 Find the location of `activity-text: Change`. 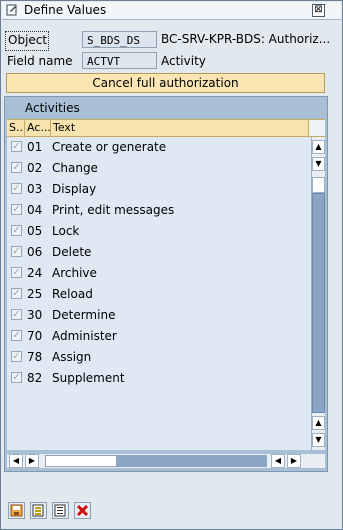

activity-text: Change is located at coordinates (75, 168).